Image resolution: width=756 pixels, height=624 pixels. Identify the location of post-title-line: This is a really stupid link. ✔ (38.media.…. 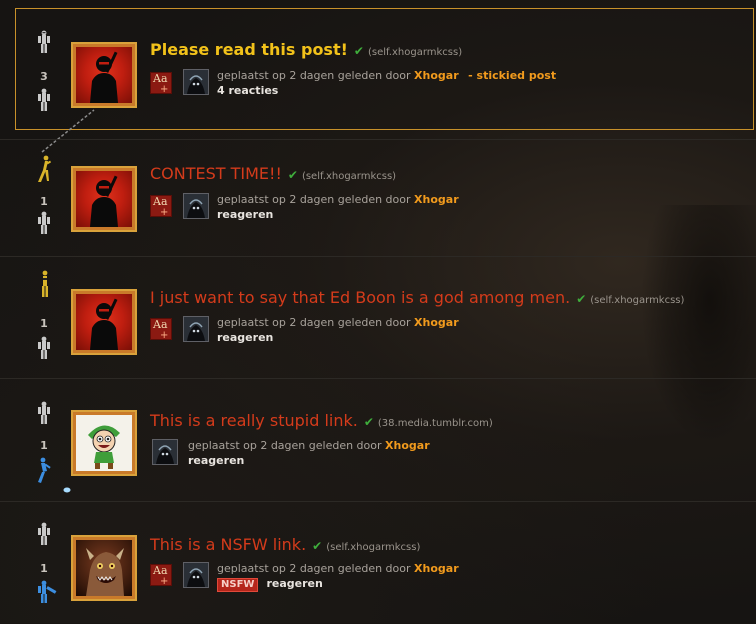
(321, 420).